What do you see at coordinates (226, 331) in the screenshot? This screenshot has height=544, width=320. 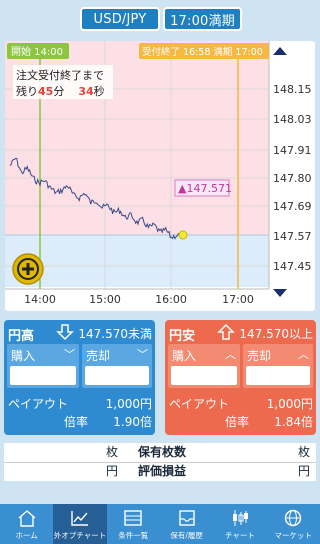 I see `arrow-up-icon` at bounding box center [226, 331].